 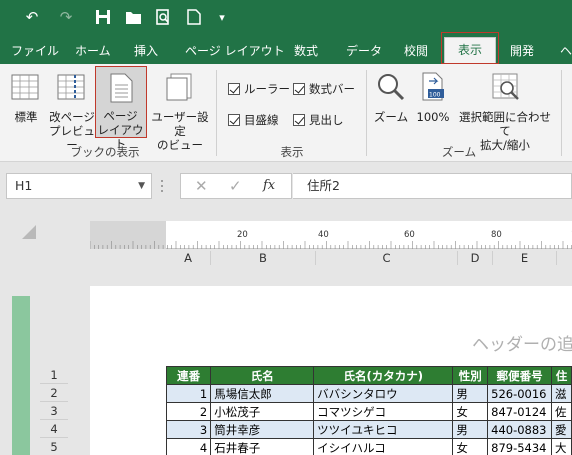 What do you see at coordinates (194, 17) in the screenshot?
I see `new-file-icon` at bounding box center [194, 17].